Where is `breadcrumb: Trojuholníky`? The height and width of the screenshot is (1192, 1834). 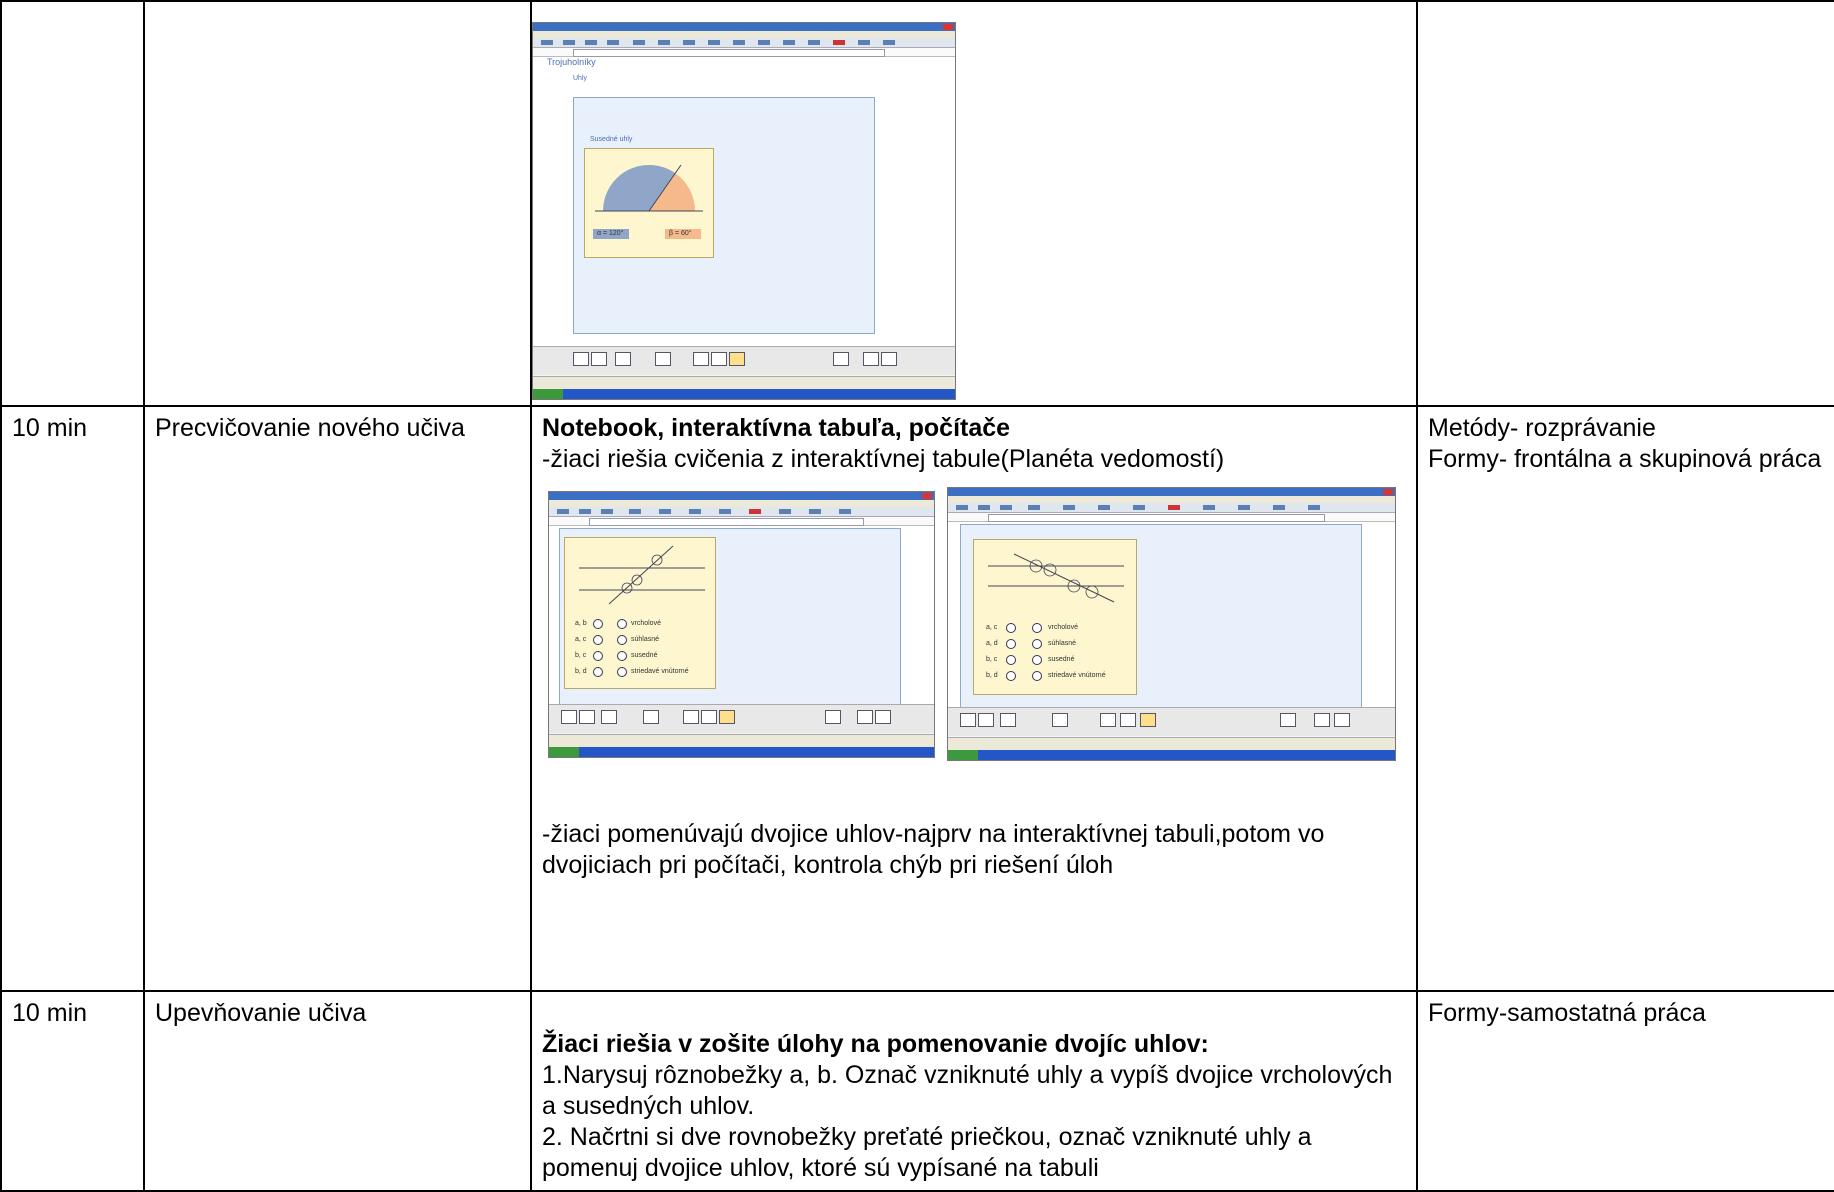 breadcrumb: Trojuholníky is located at coordinates (571, 62).